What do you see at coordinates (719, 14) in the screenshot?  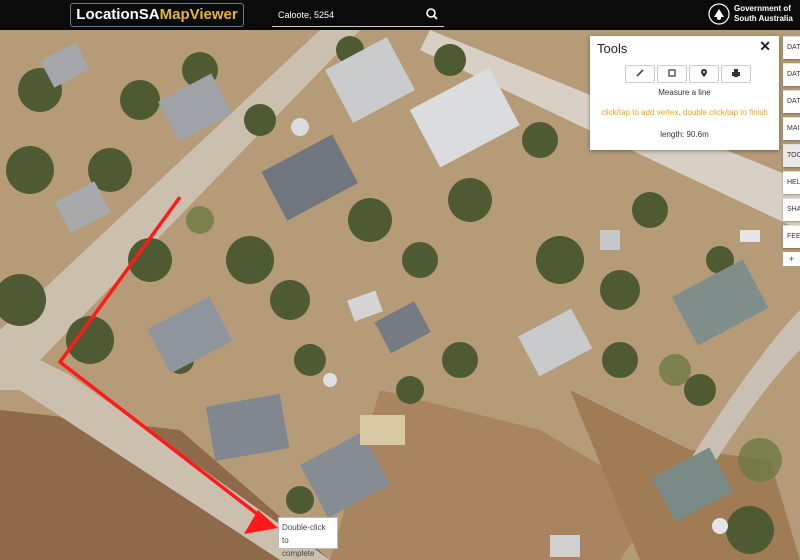 I see `crest-icon` at bounding box center [719, 14].